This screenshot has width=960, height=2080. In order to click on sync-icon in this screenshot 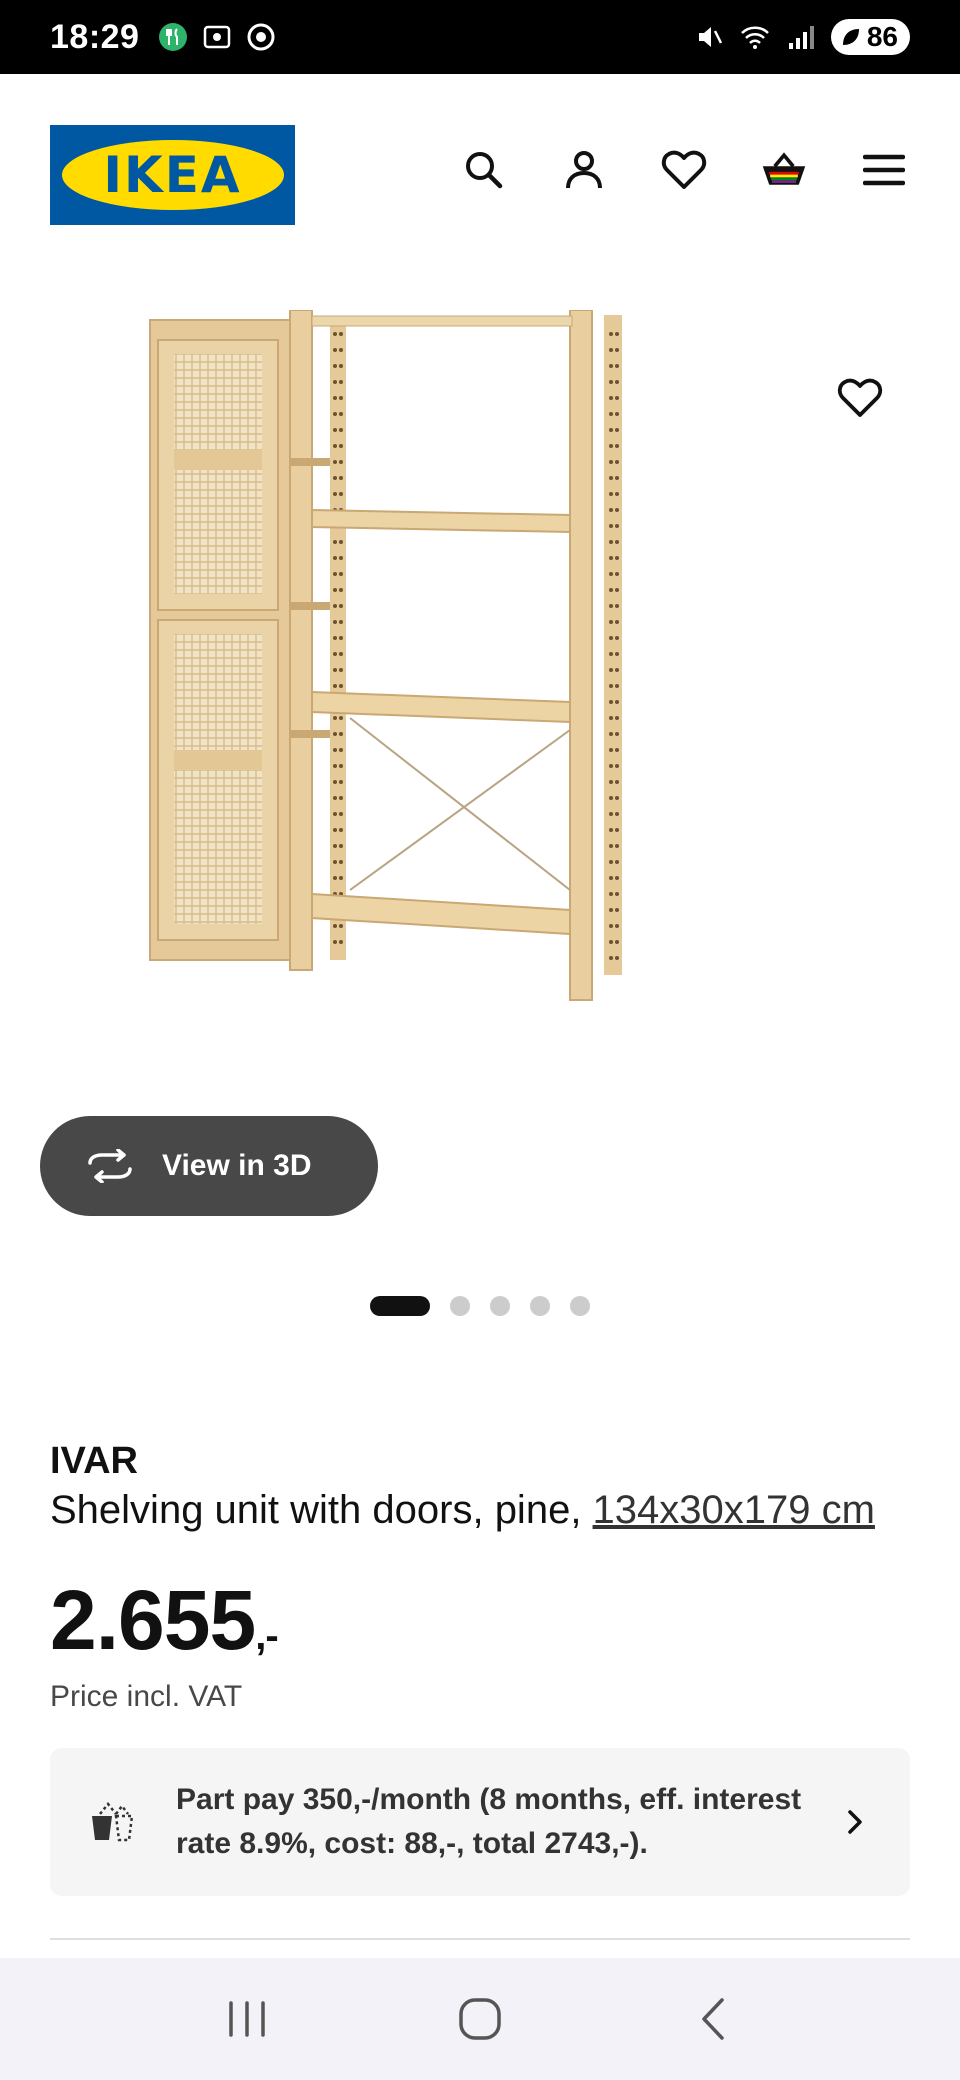, I will do `click(261, 37)`.